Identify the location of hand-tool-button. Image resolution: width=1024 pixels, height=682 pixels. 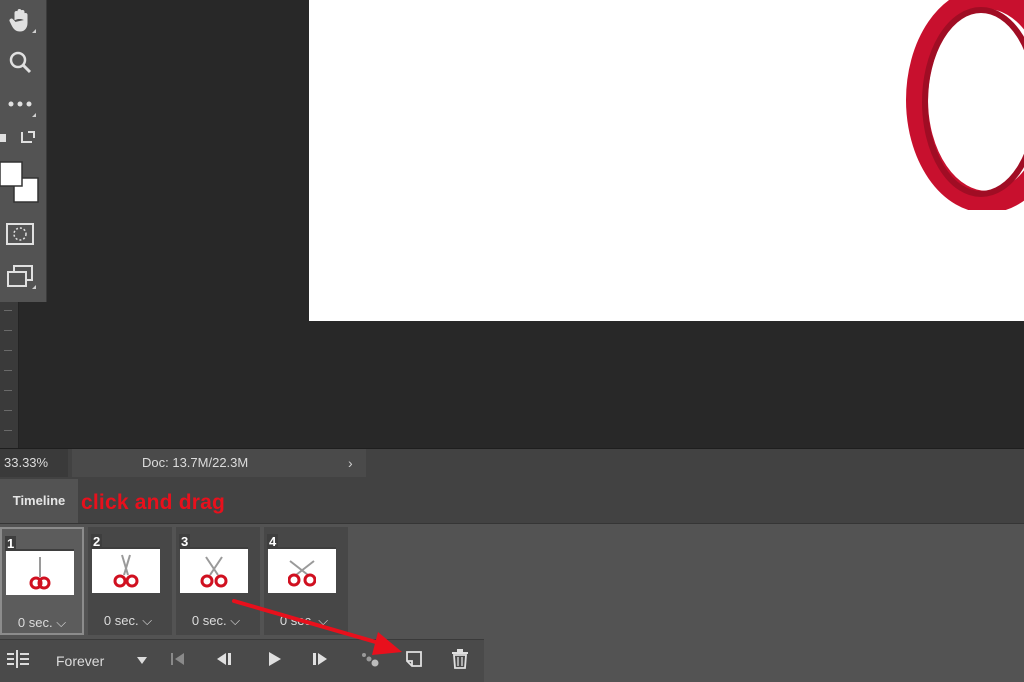
(20, 20).